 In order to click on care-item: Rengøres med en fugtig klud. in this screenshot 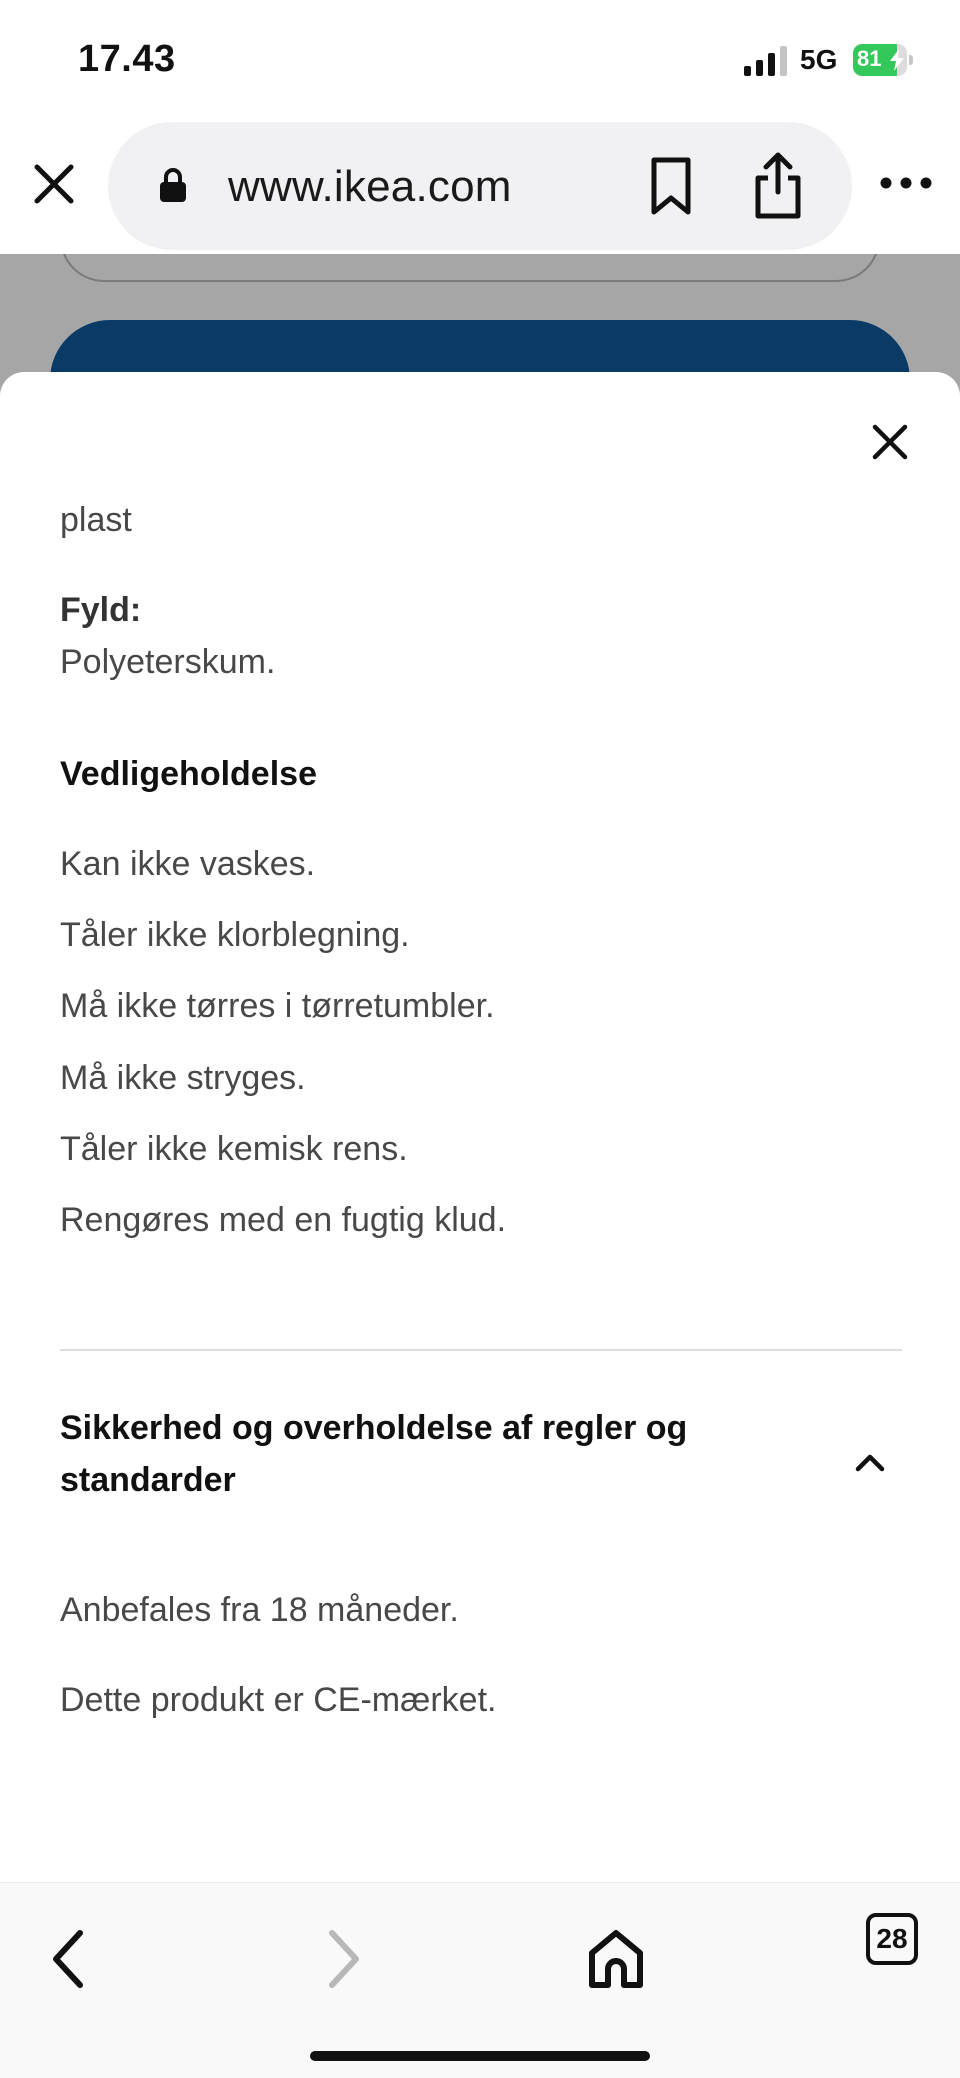, I will do `click(283, 1220)`.